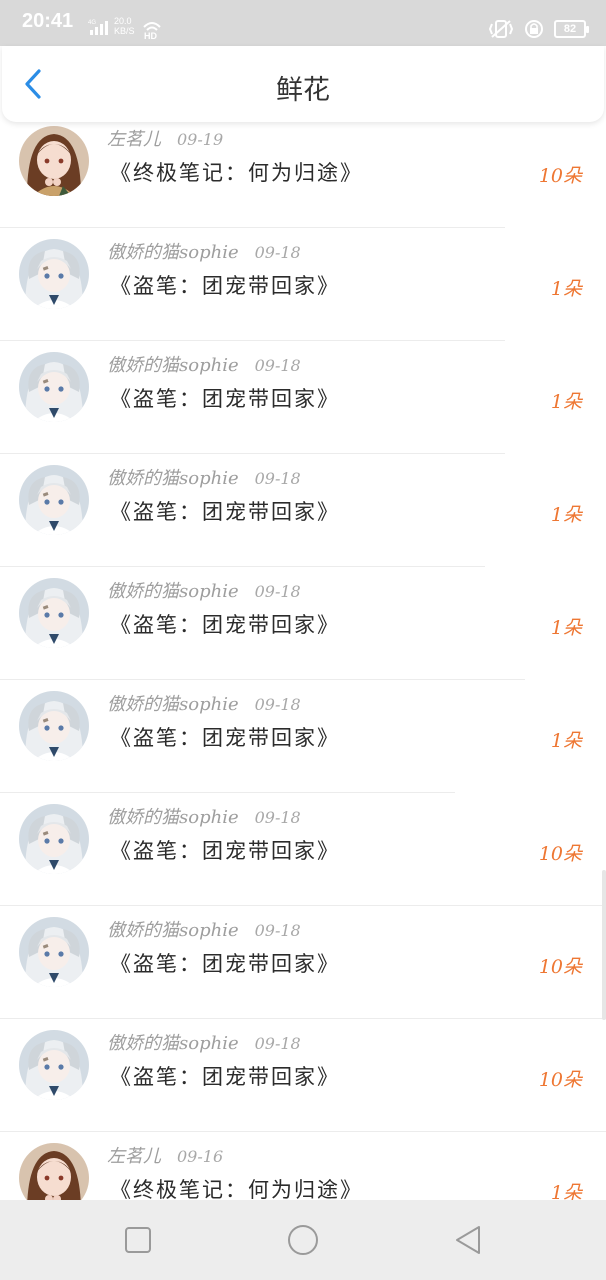 The image size is (606, 1280). I want to click on home-icon, so click(303, 1240).